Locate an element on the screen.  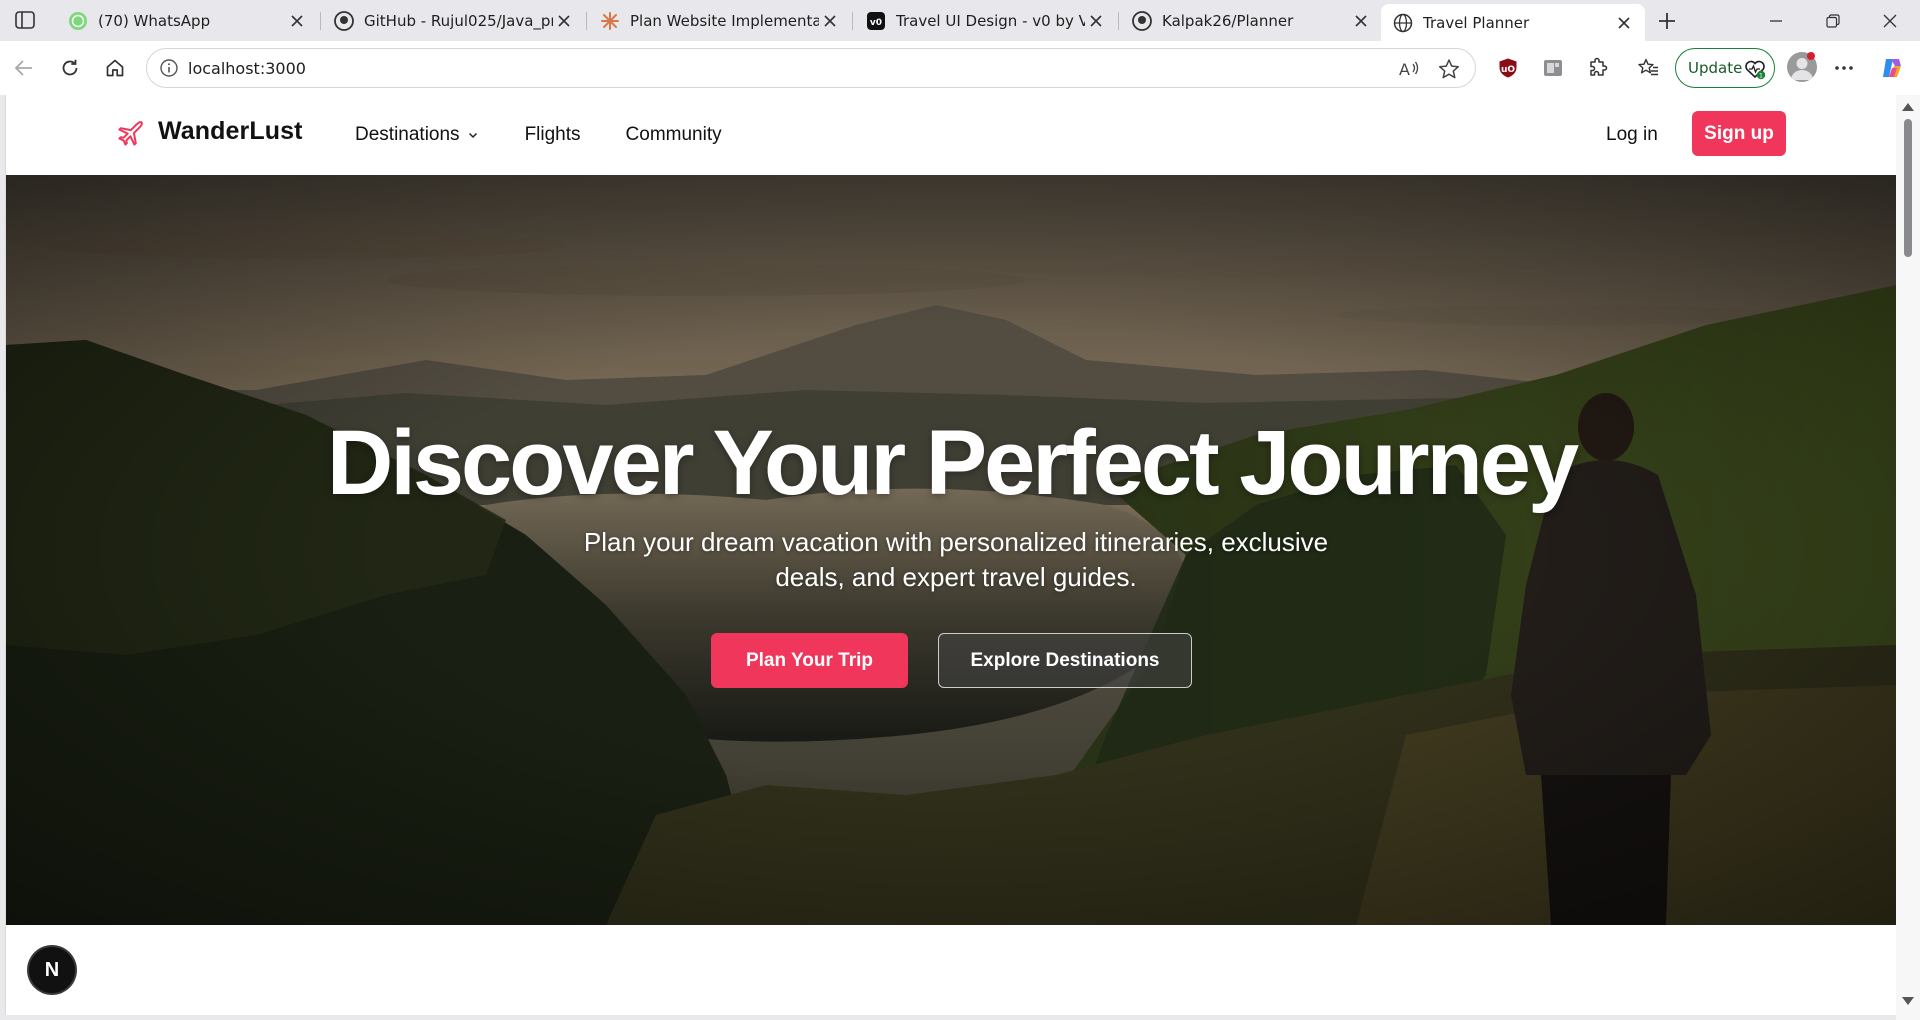
plane-icon is located at coordinates (132, 132).